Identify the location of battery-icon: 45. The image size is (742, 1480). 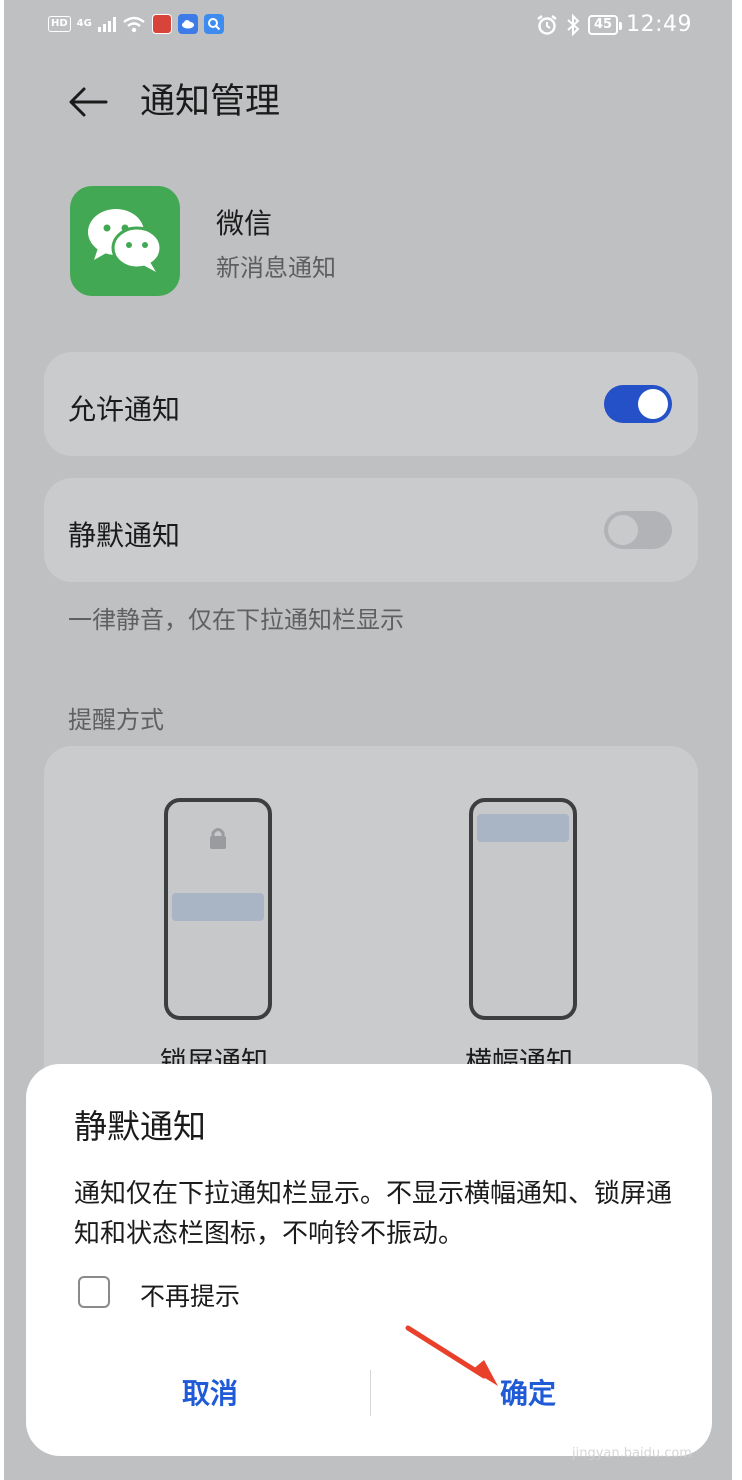
(605, 24).